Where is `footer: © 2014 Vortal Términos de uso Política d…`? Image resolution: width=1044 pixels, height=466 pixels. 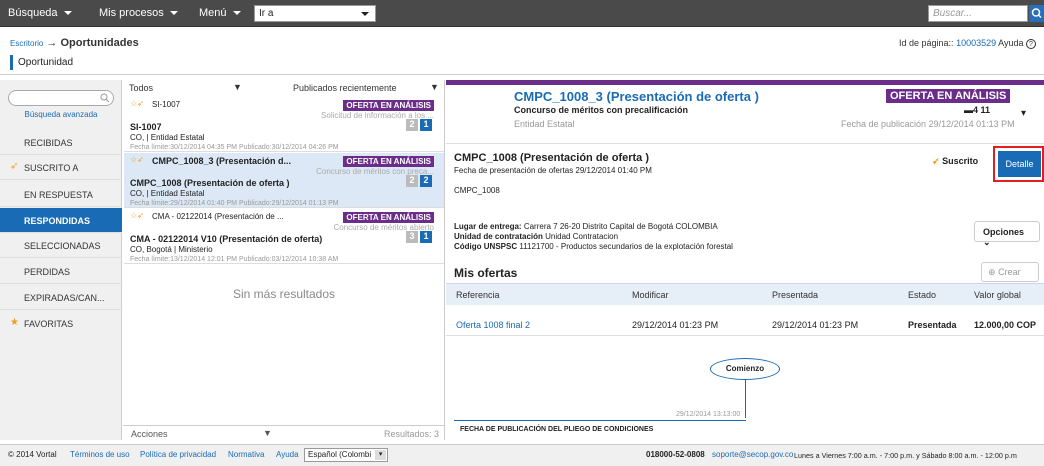
footer: © 2014 Vortal Términos de uso Política d… is located at coordinates (522, 455).